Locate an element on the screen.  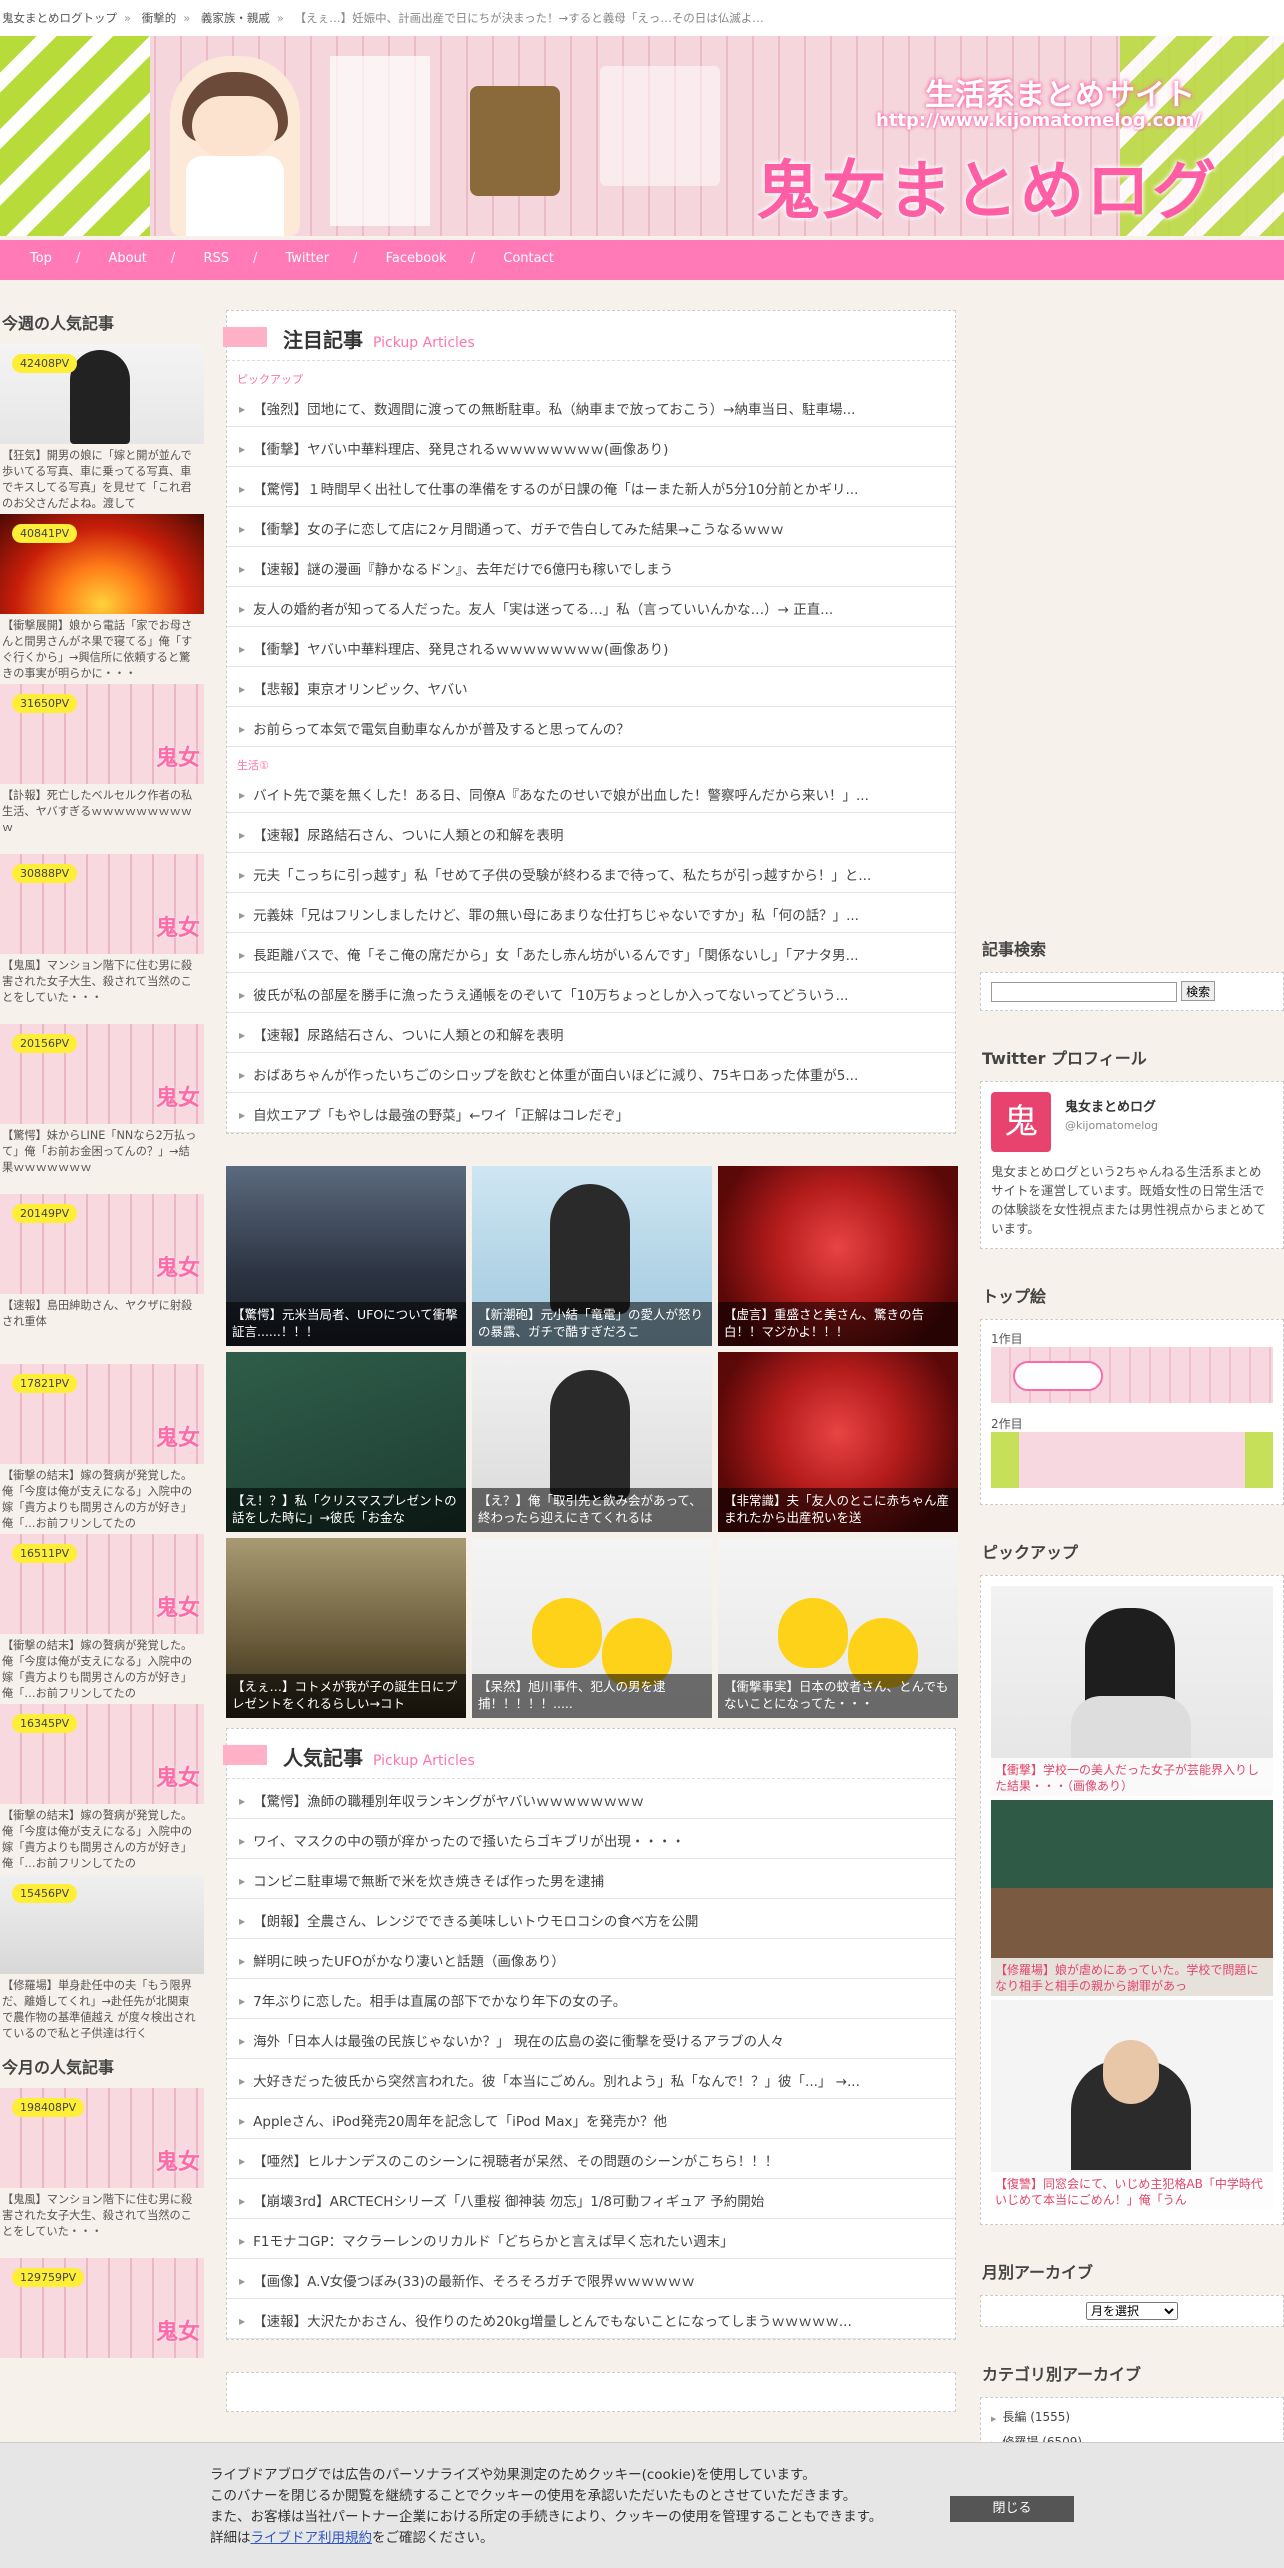
article-link: 【衝撃】女の子に恋して店に2ヶ月間通って、ガチで告白してみた結果→こうなるｗｗｗ is located at coordinates (591, 527).